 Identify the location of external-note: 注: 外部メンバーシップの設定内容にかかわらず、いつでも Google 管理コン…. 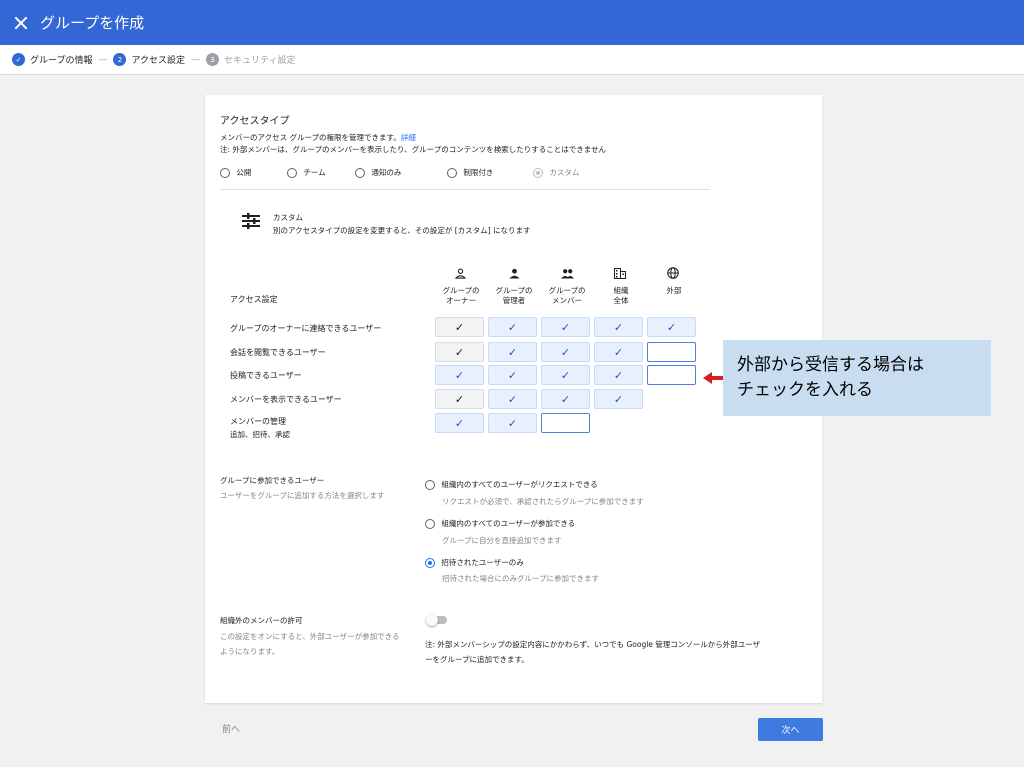
(593, 644).